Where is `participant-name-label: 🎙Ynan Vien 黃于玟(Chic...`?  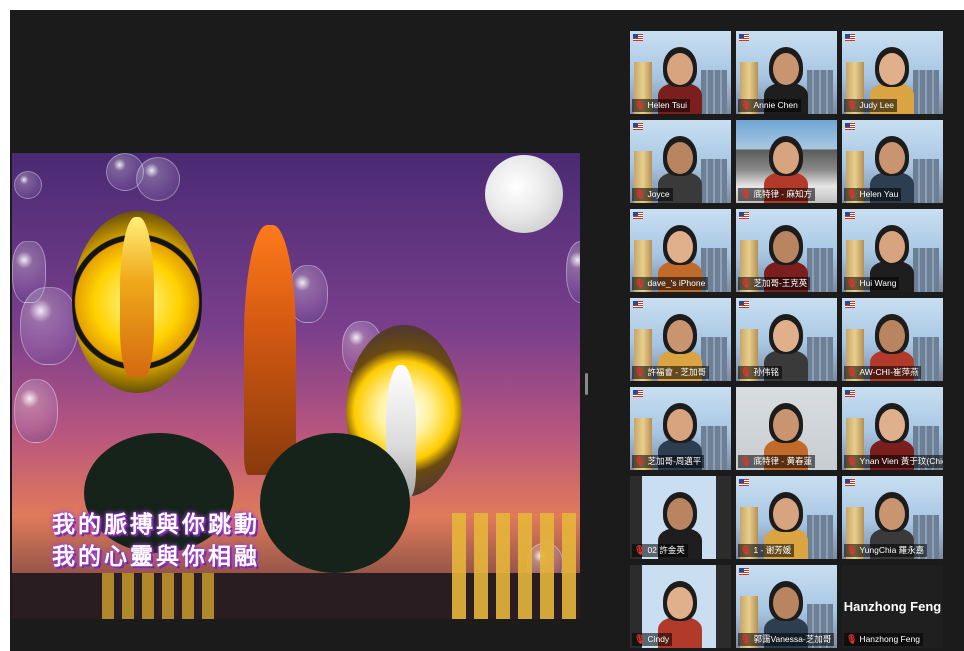 participant-name-label: 🎙Ynan Vien 黃于玟(Chic... is located at coordinates (893, 461).